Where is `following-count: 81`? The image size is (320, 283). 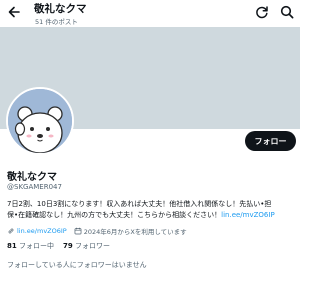
following-count: 81 is located at coordinates (12, 246).